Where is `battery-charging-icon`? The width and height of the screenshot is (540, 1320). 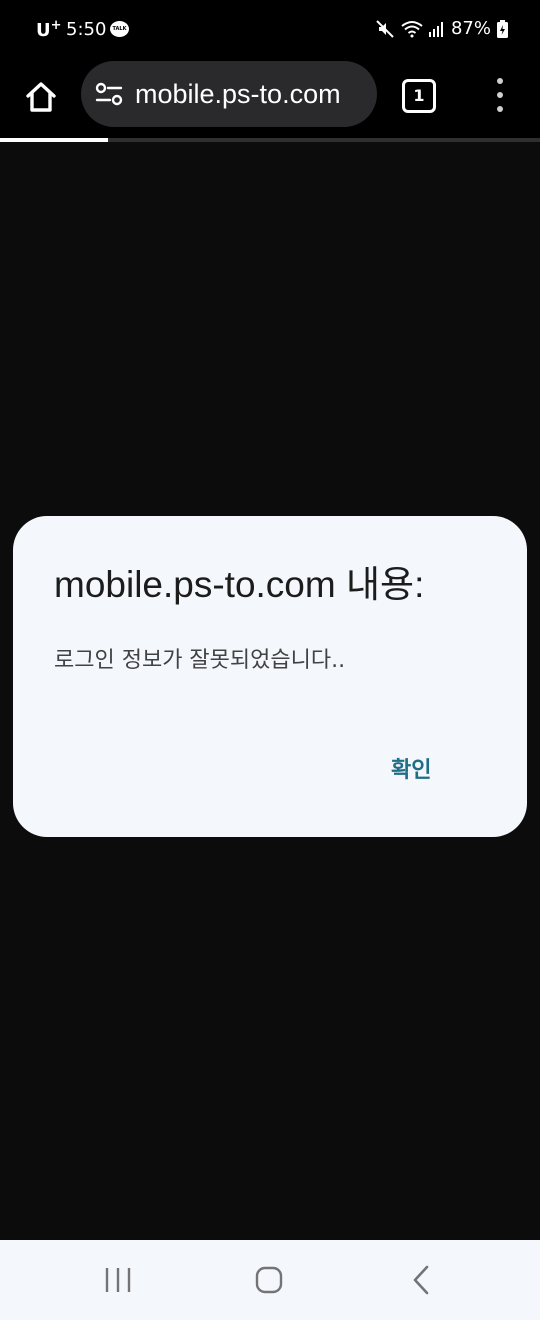 battery-charging-icon is located at coordinates (502, 28).